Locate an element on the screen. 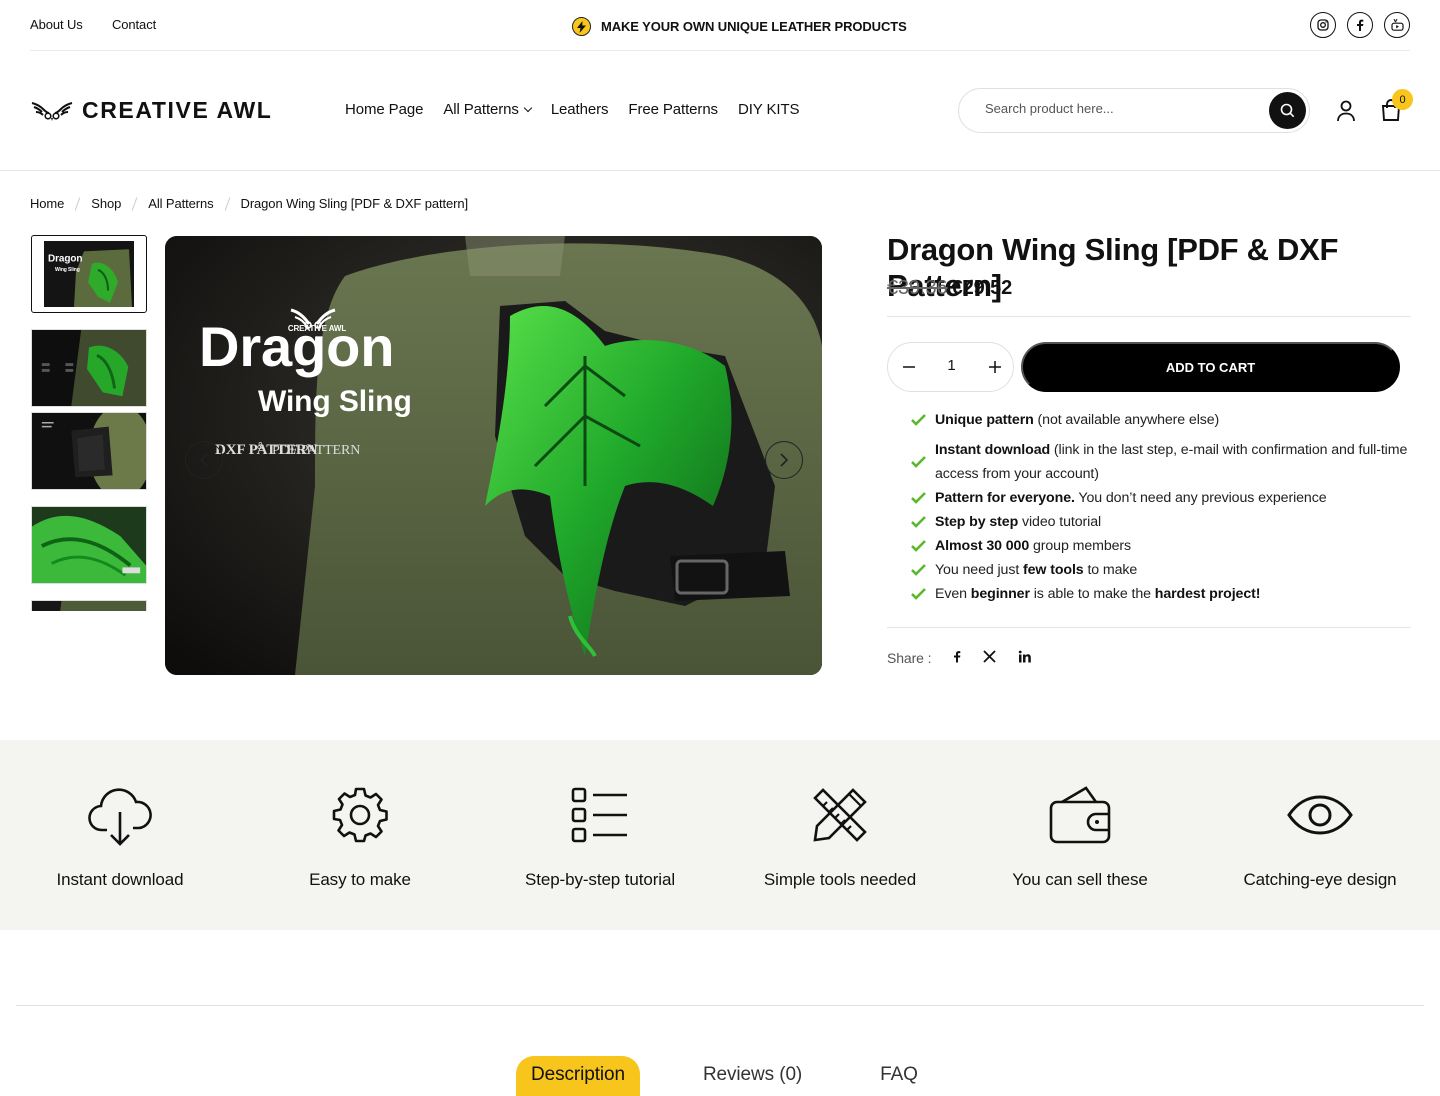 Image resolution: width=1440 pixels, height=1096 pixels. linkedin-icon is located at coordinates (1025, 658).